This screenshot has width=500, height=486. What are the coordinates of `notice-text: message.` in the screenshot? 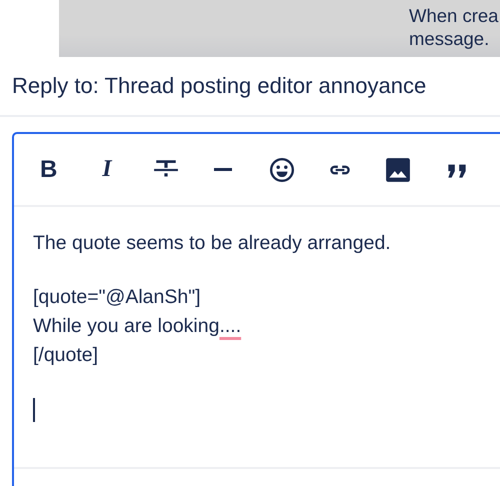 It's located at (449, 38).